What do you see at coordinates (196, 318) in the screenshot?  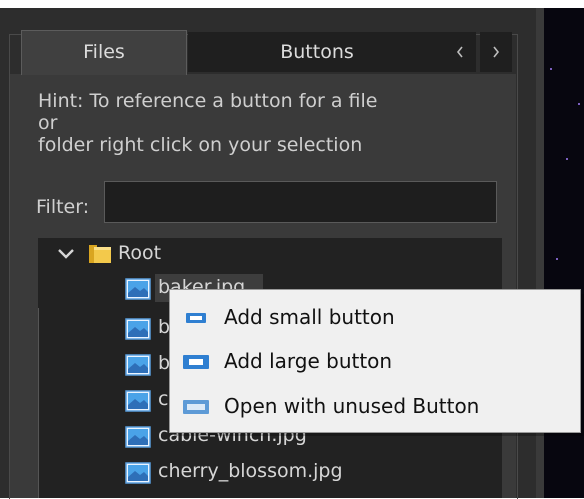 I see `small-button-icon` at bounding box center [196, 318].